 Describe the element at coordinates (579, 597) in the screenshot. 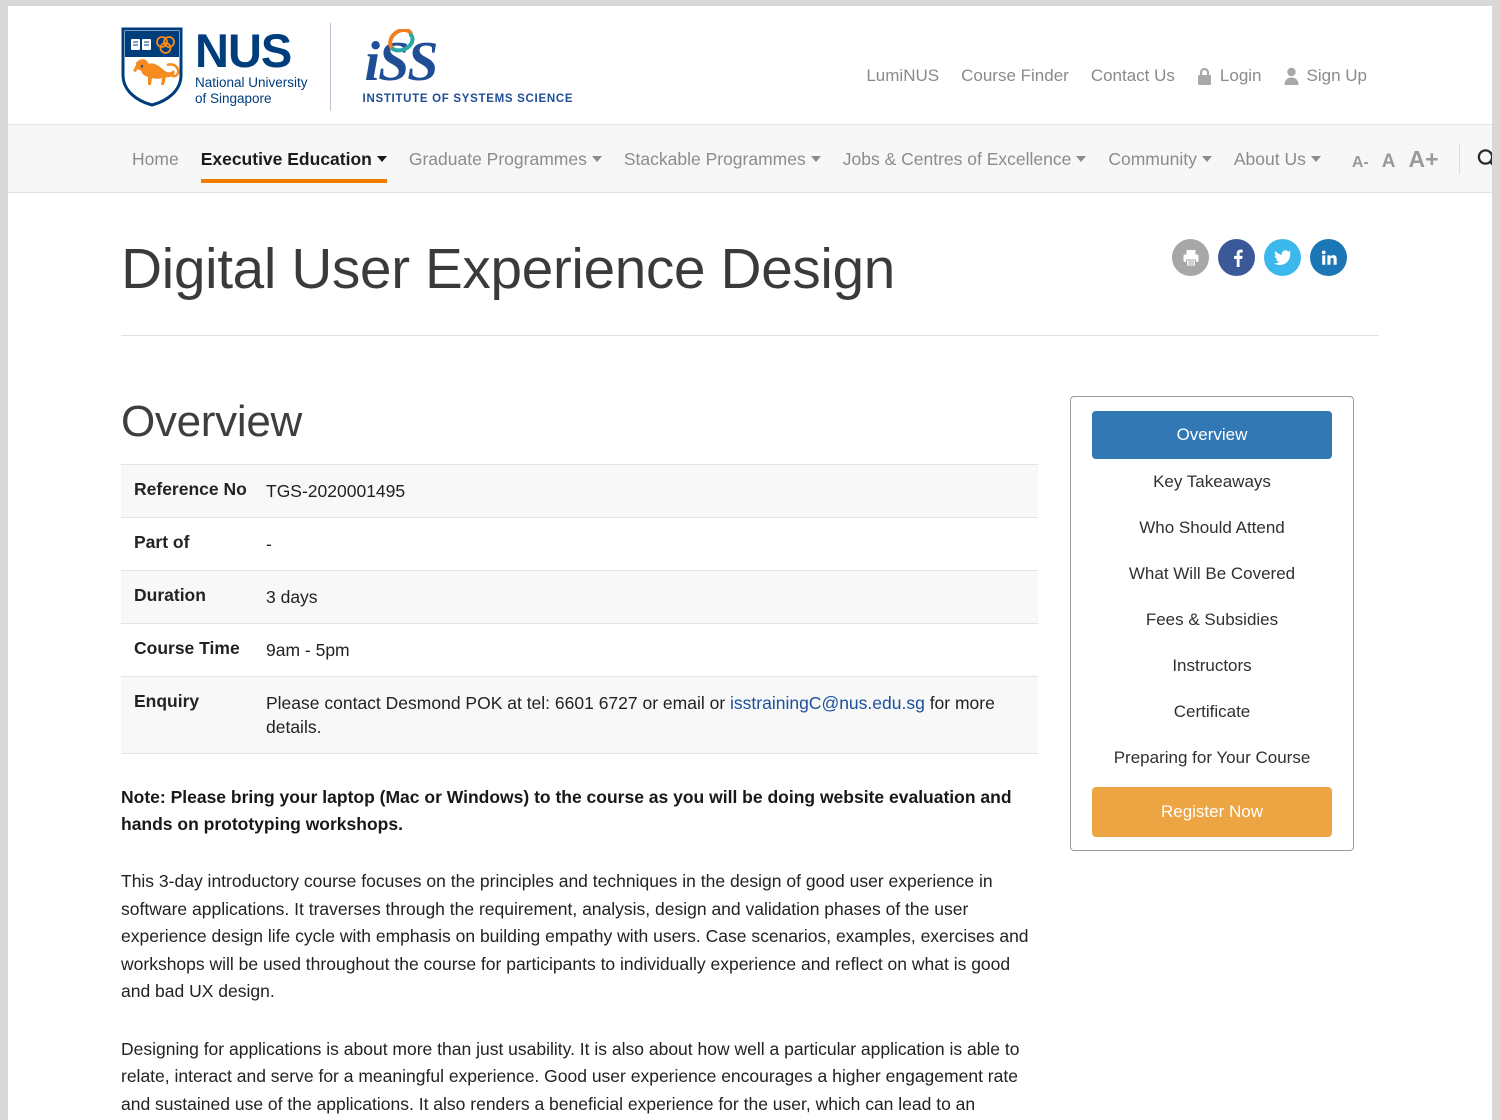

I see `table-row: Duration 3 days` at that location.